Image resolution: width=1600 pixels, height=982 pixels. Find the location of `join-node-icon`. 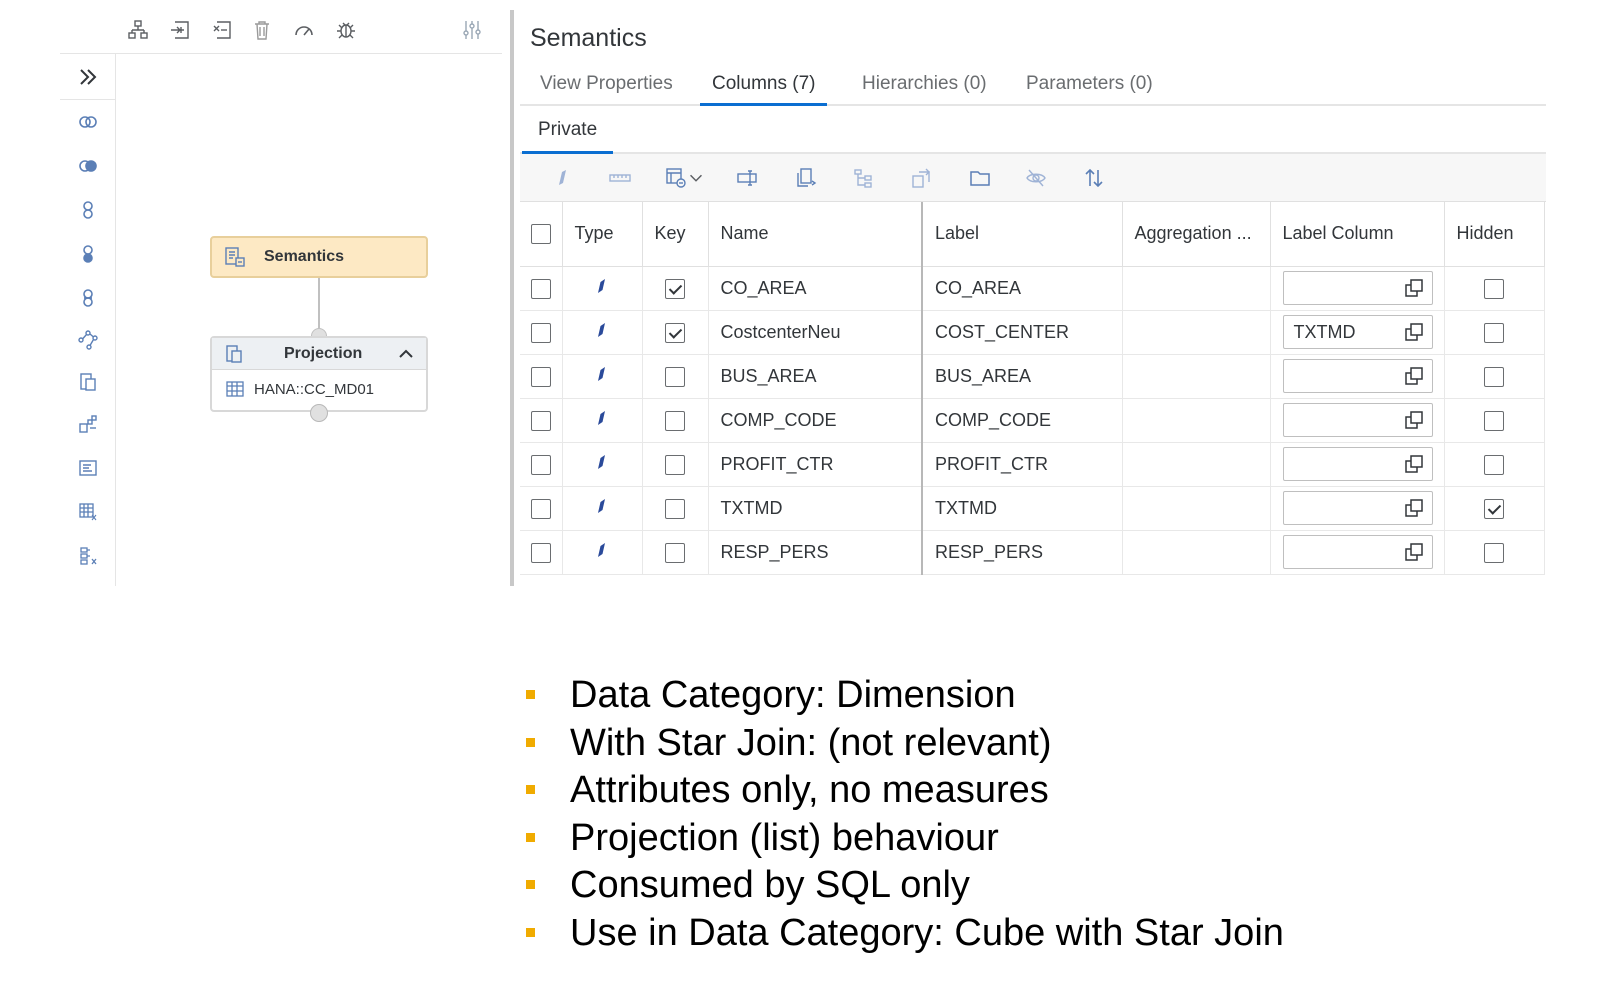

join-node-icon is located at coordinates (88, 166).